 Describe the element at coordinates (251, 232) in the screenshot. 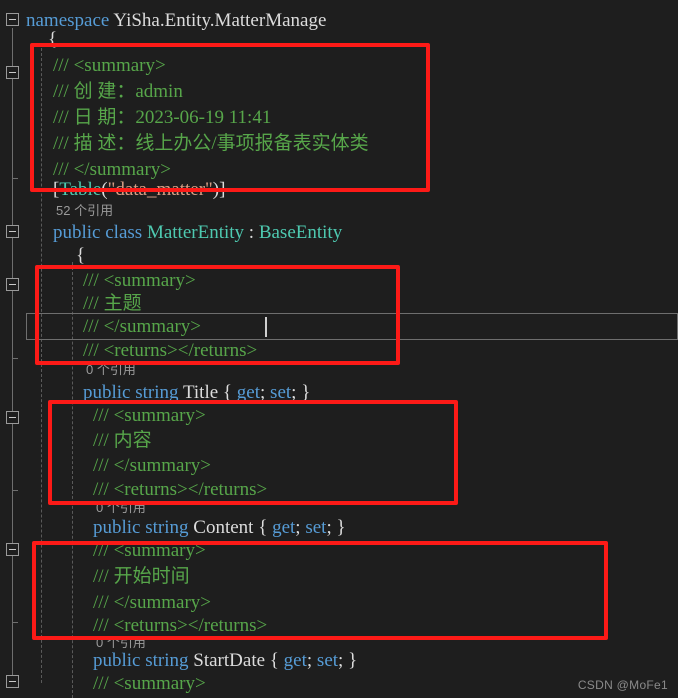

I see `class-colon: :` at that location.